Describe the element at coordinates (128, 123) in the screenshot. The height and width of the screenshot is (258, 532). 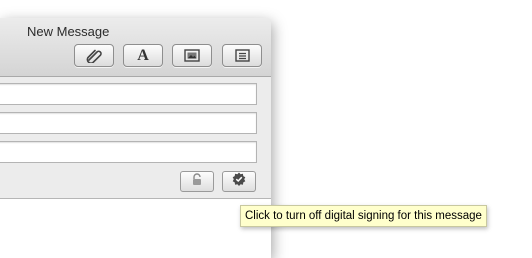
I see `cc-field` at that location.